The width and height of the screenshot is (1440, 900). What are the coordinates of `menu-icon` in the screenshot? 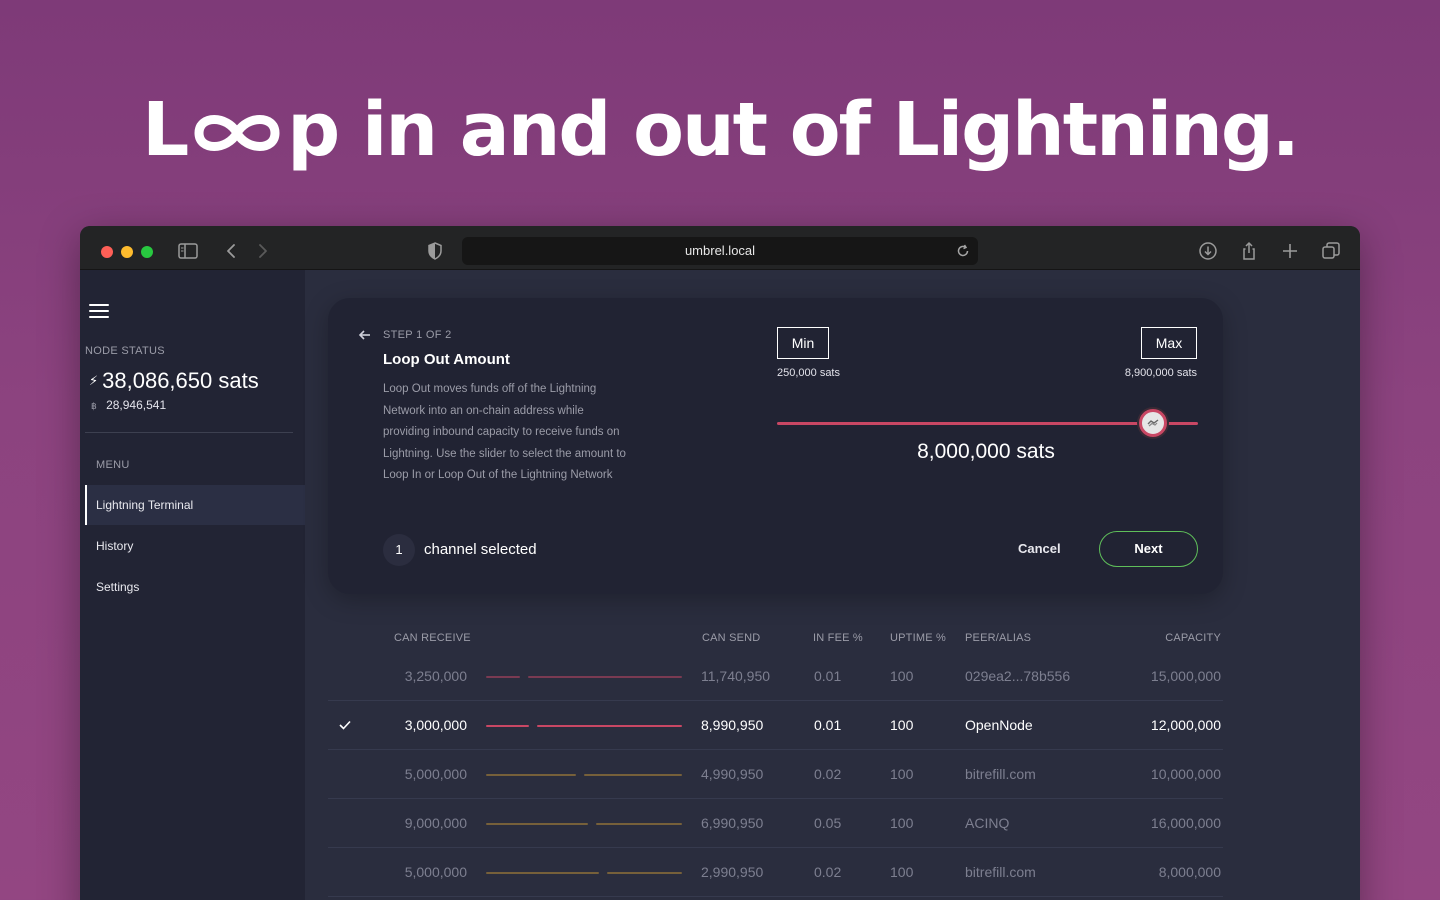 It's located at (99, 312).